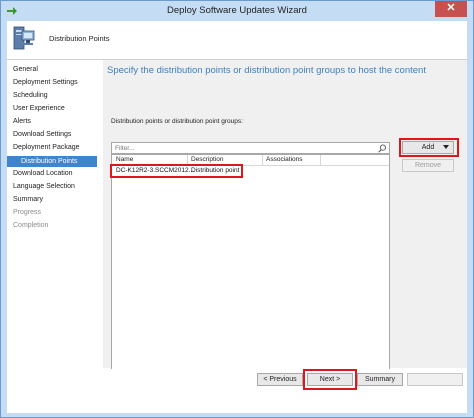 This screenshot has height=418, width=474. What do you see at coordinates (330, 379) in the screenshot?
I see `next-highlight-box` at bounding box center [330, 379].